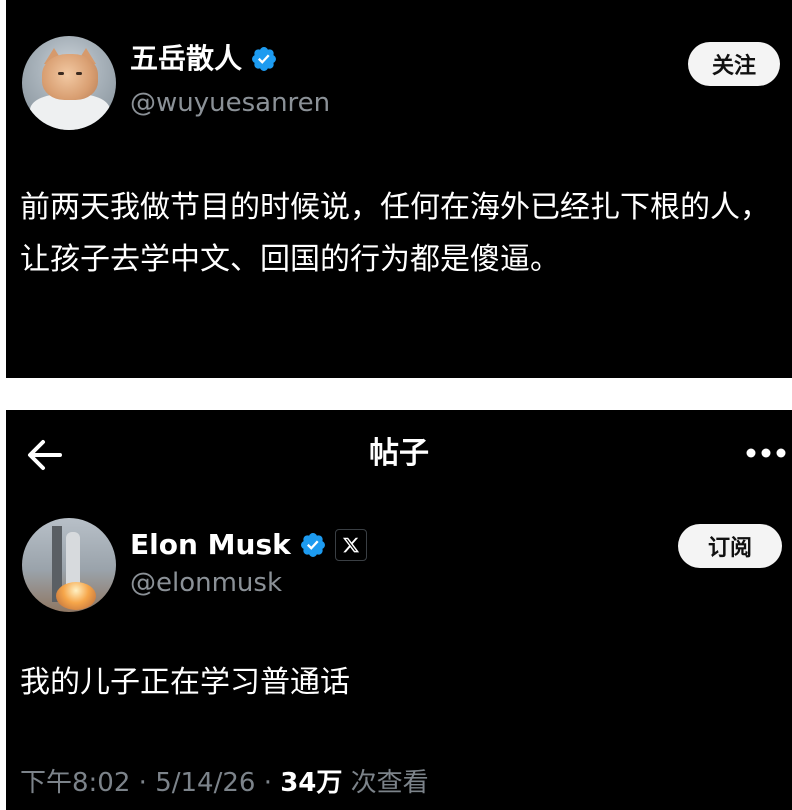  What do you see at coordinates (350, 545) in the screenshot?
I see `x-logo-icon` at bounding box center [350, 545].